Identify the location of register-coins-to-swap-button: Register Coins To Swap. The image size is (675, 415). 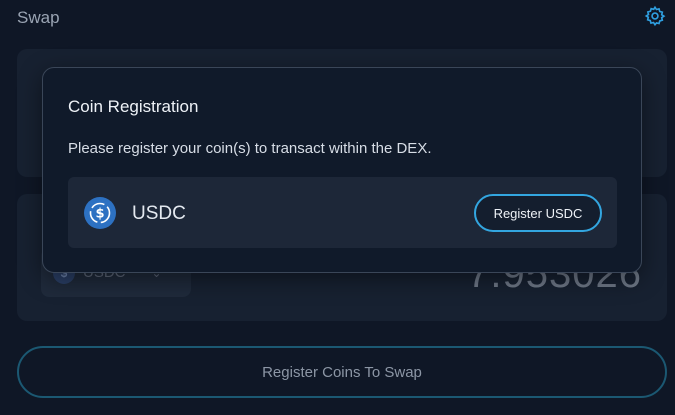
(342, 372).